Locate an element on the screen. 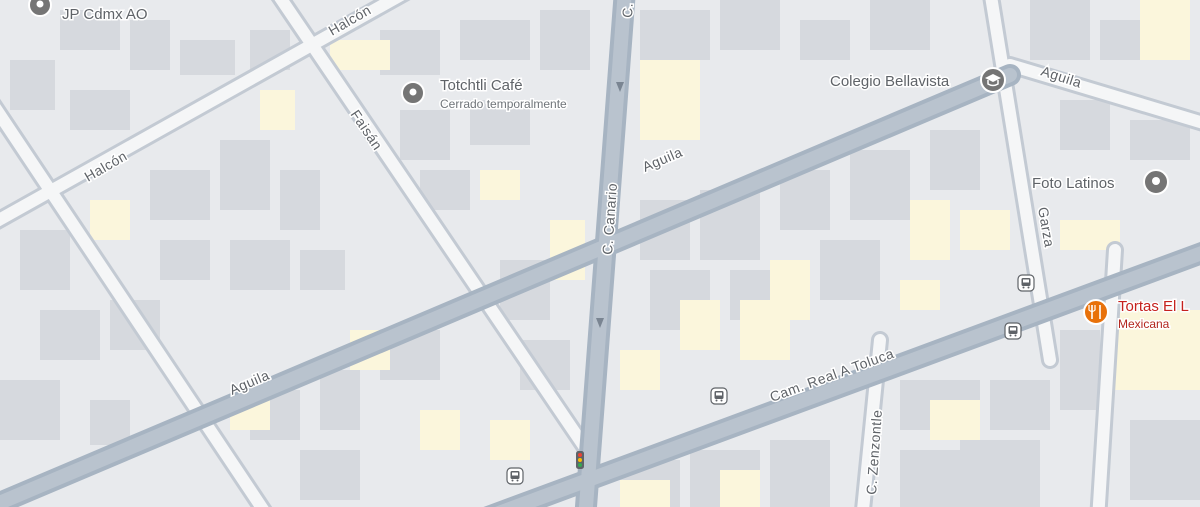 Image resolution: width=1200 pixels, height=507 pixels. poi-tortas-name: Tortas El L is located at coordinates (1153, 306).